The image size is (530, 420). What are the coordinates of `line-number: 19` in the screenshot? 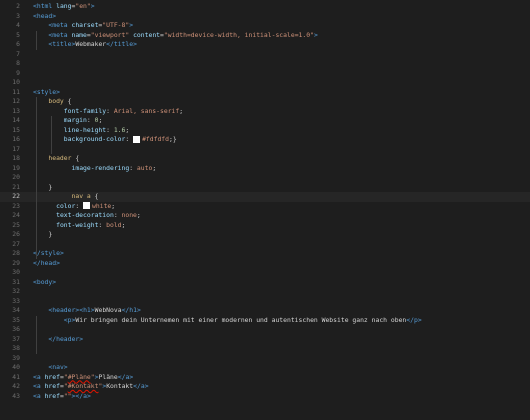 It's located at (16, 167).